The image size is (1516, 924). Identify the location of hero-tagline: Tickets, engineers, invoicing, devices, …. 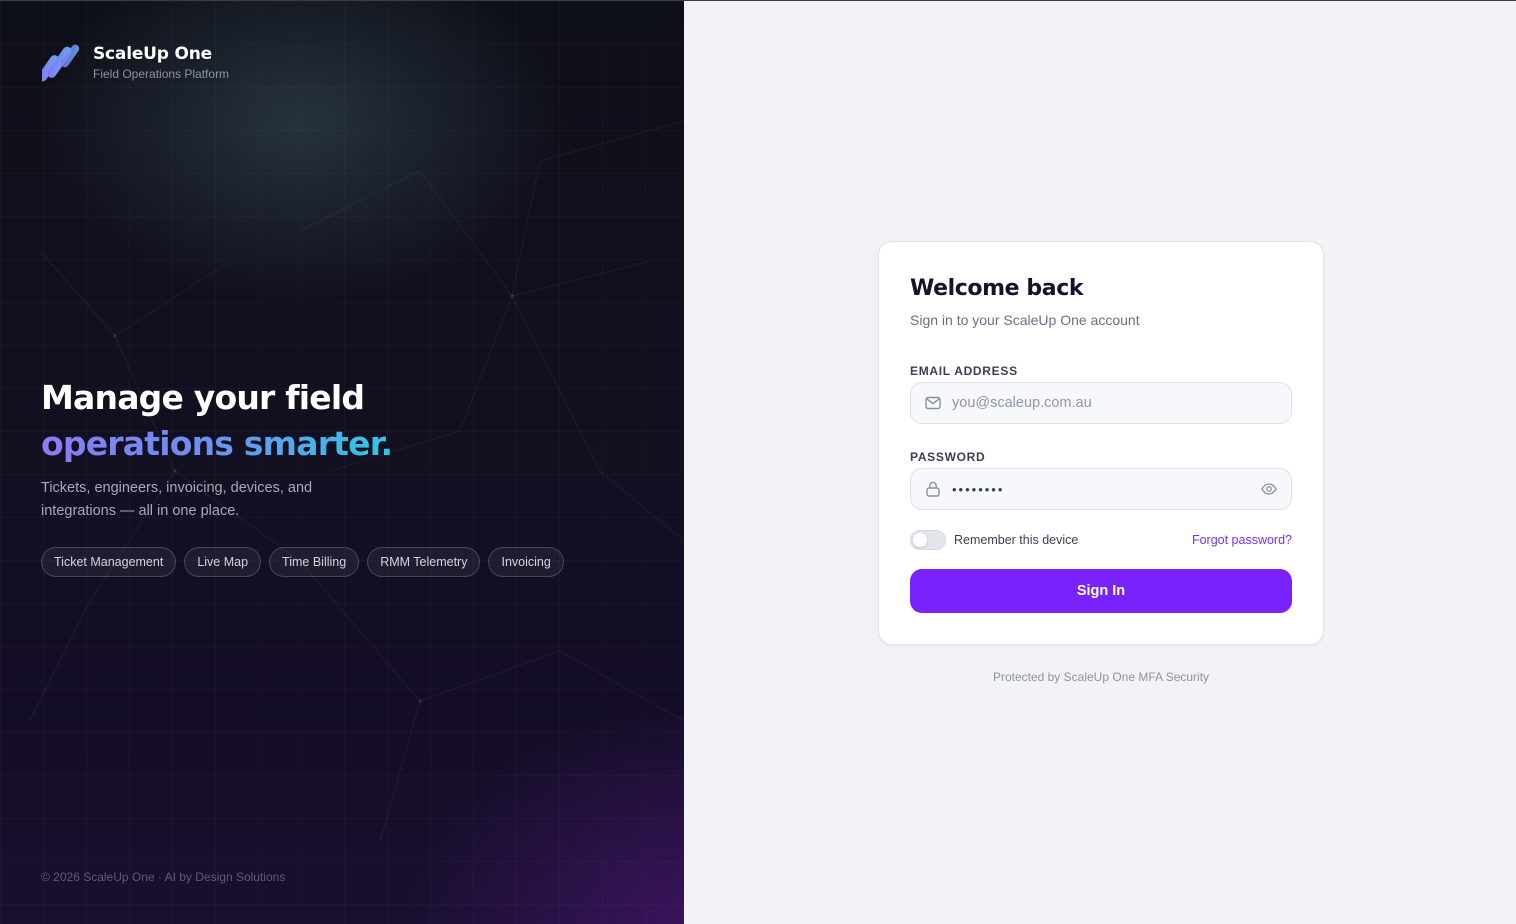
(177, 499).